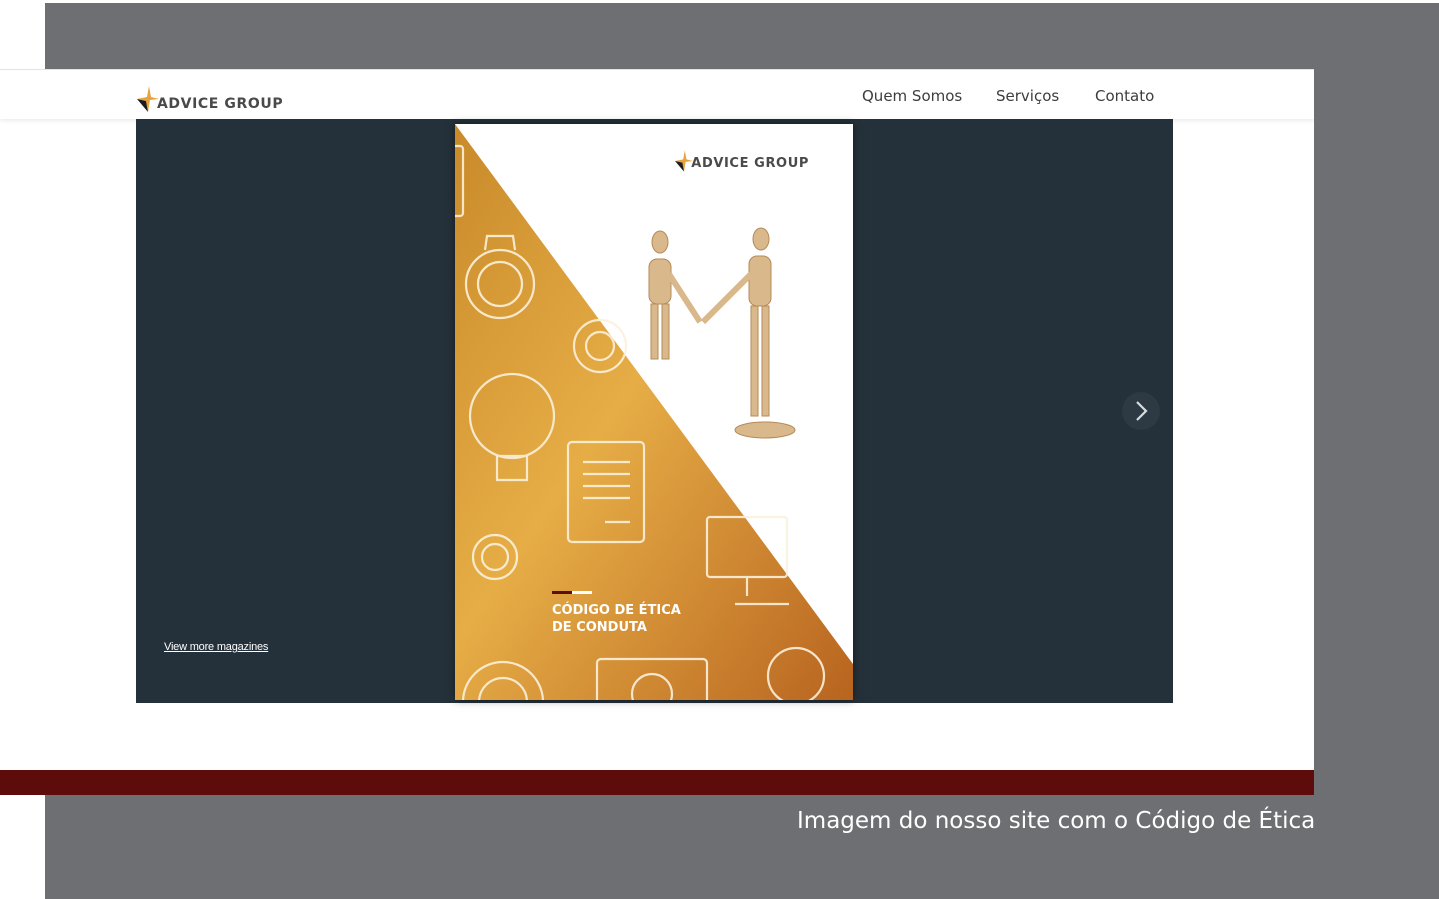 The image size is (1439, 899). Describe the element at coordinates (216, 647) in the screenshot. I see `view-more-magazines-link: View more magazines` at that location.